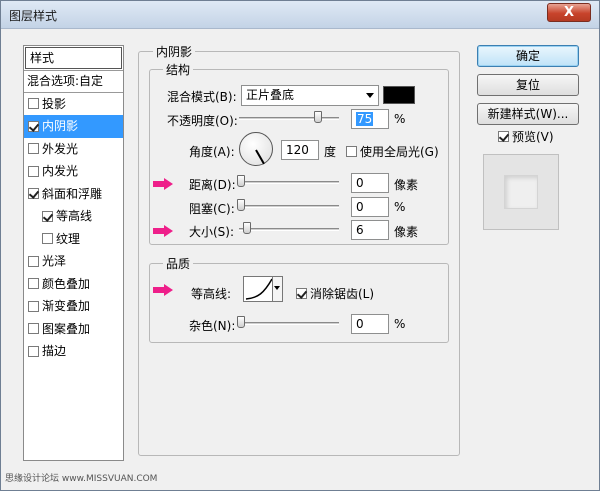 The image size is (600, 491). I want to click on noise-slider-thumb, so click(241, 322).